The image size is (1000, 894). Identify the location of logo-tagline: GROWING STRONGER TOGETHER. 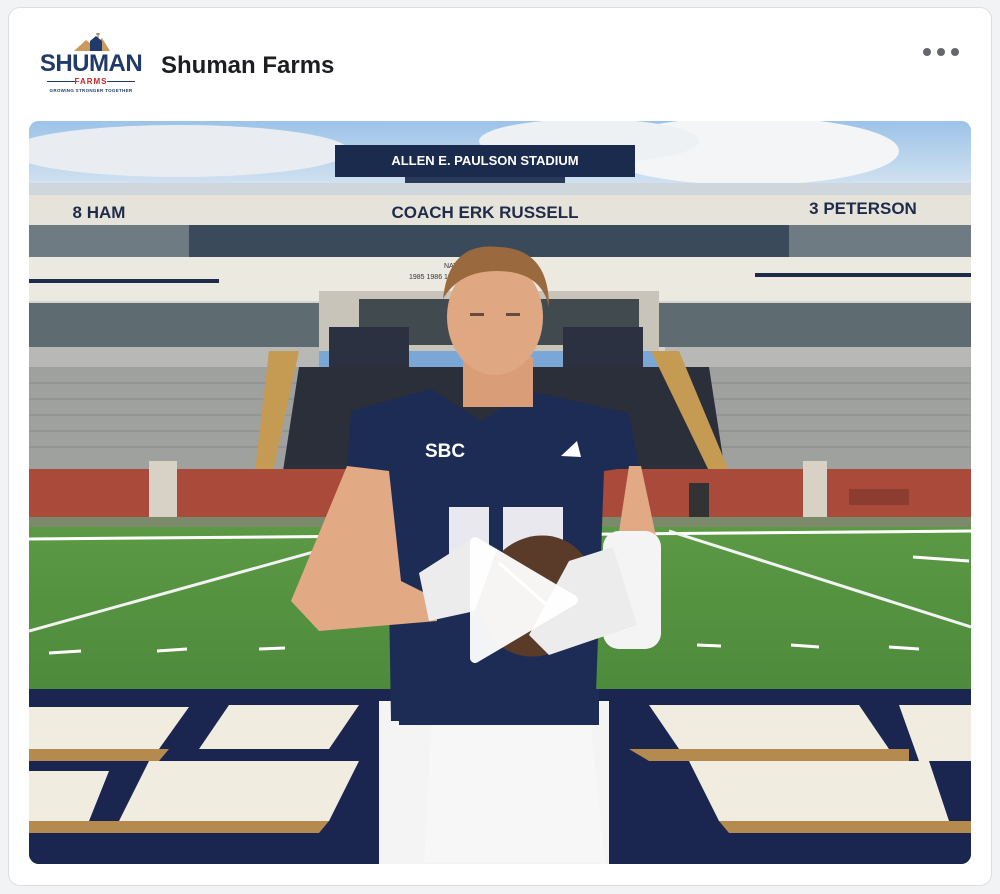
(91, 90).